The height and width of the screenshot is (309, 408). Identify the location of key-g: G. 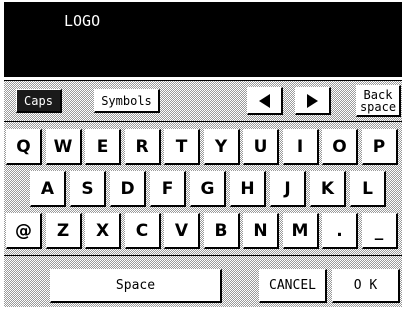
(208, 189).